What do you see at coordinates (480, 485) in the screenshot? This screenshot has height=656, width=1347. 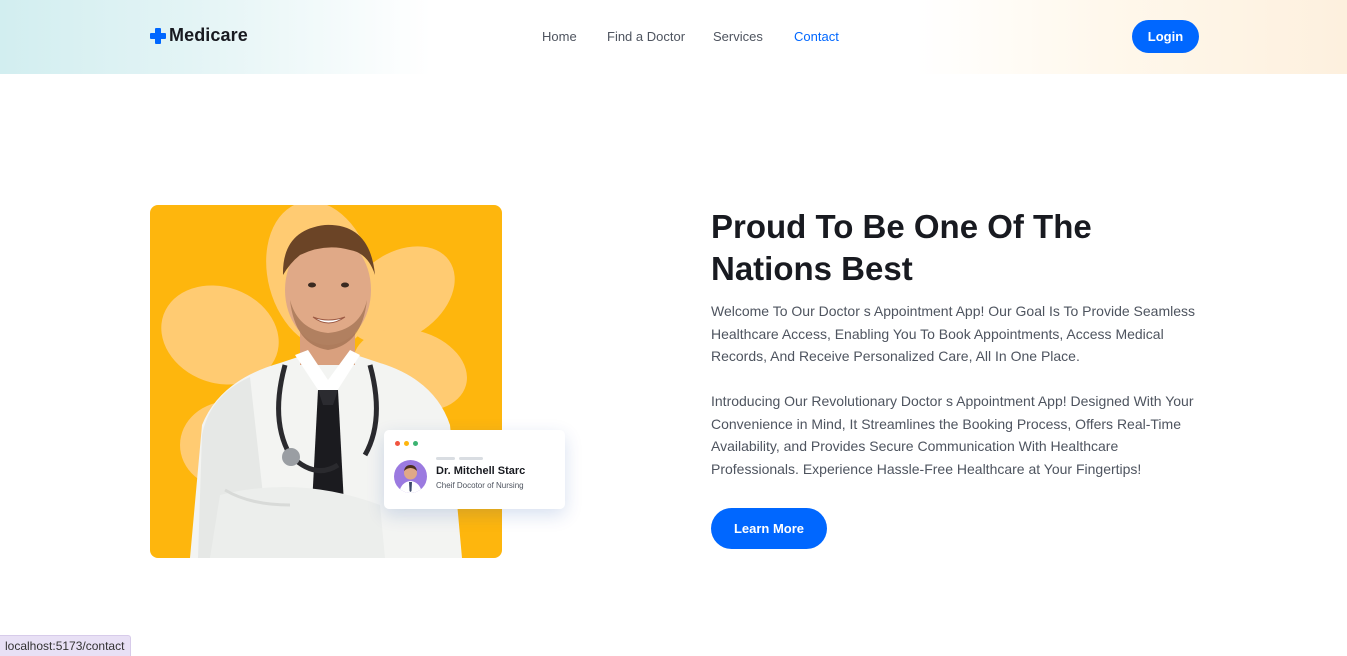 I see `doctor-title: Cheif Docotor of Nursing` at bounding box center [480, 485].